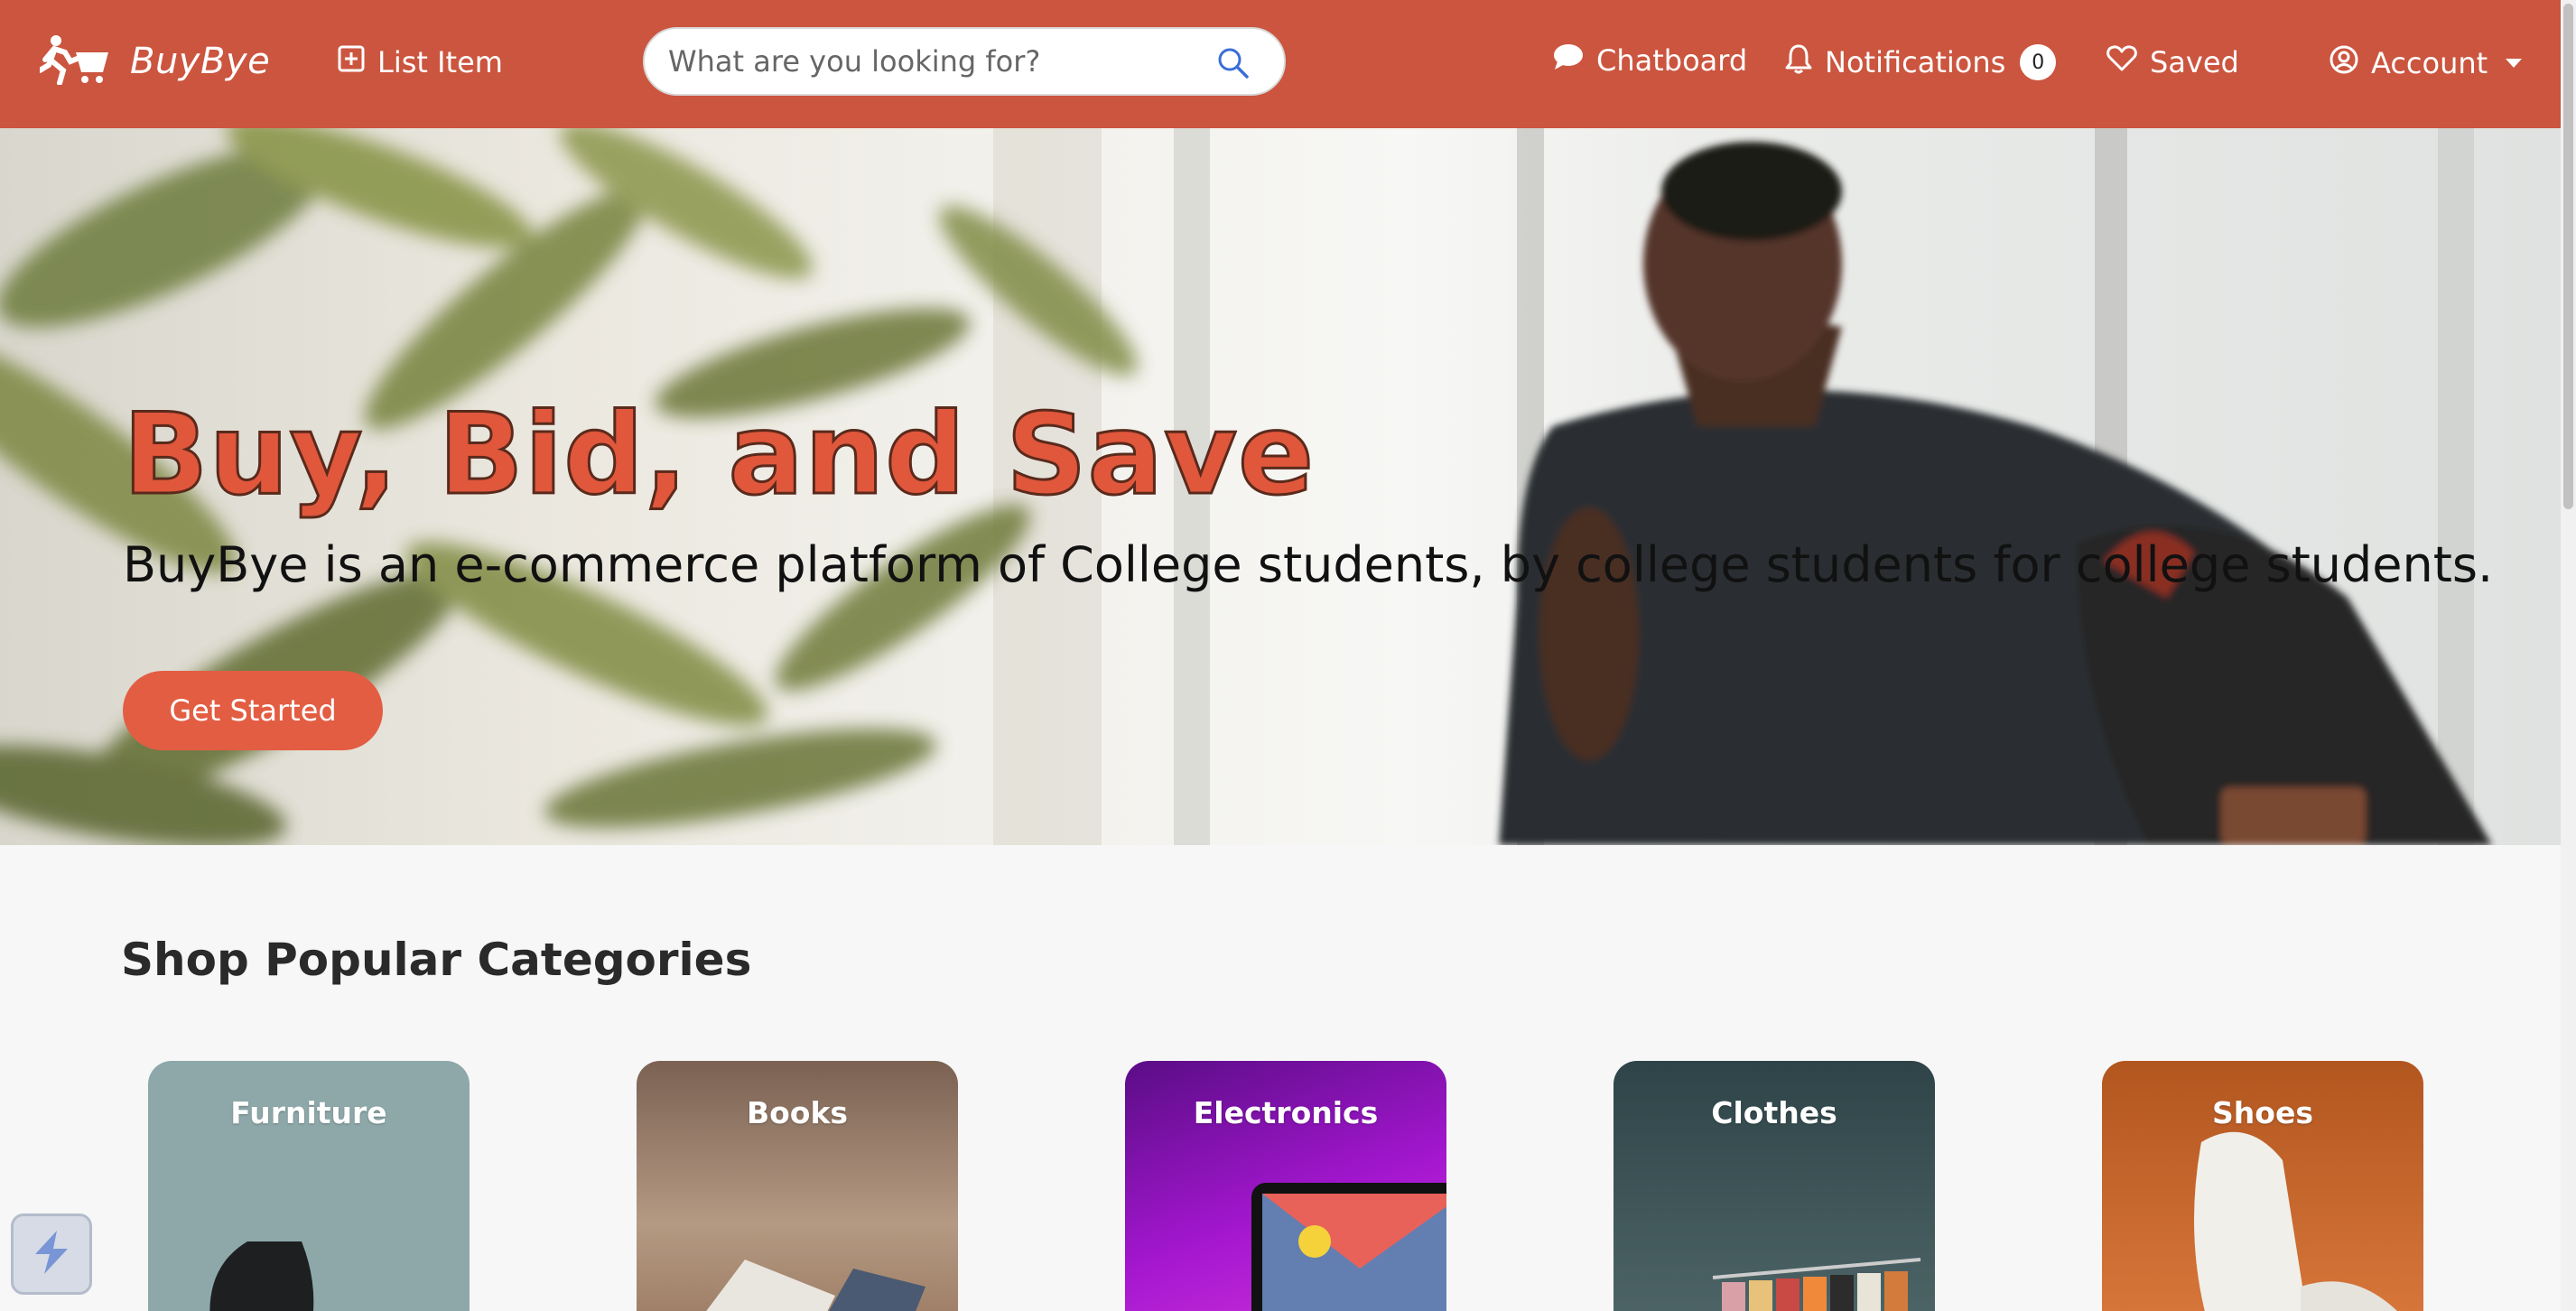 This screenshot has height=1311, width=2576. Describe the element at coordinates (440, 62) in the screenshot. I see `list-item-label: List Item` at that location.